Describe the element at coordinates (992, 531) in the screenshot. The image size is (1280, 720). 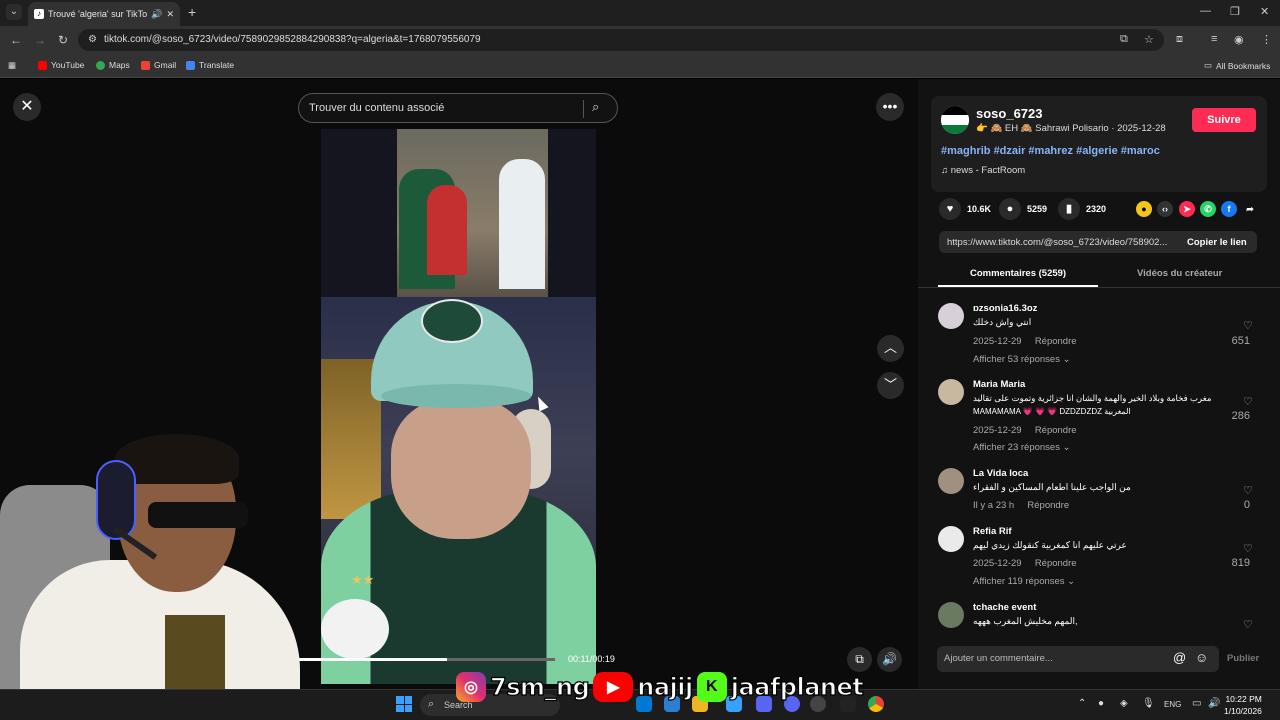
I see `commenter-name: Refia Rif` at that location.